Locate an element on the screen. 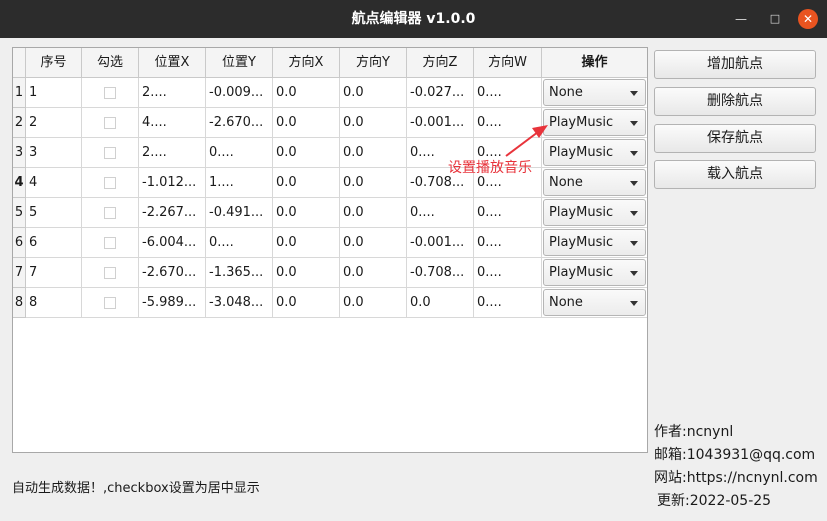  row-header: 5 is located at coordinates (19, 213).